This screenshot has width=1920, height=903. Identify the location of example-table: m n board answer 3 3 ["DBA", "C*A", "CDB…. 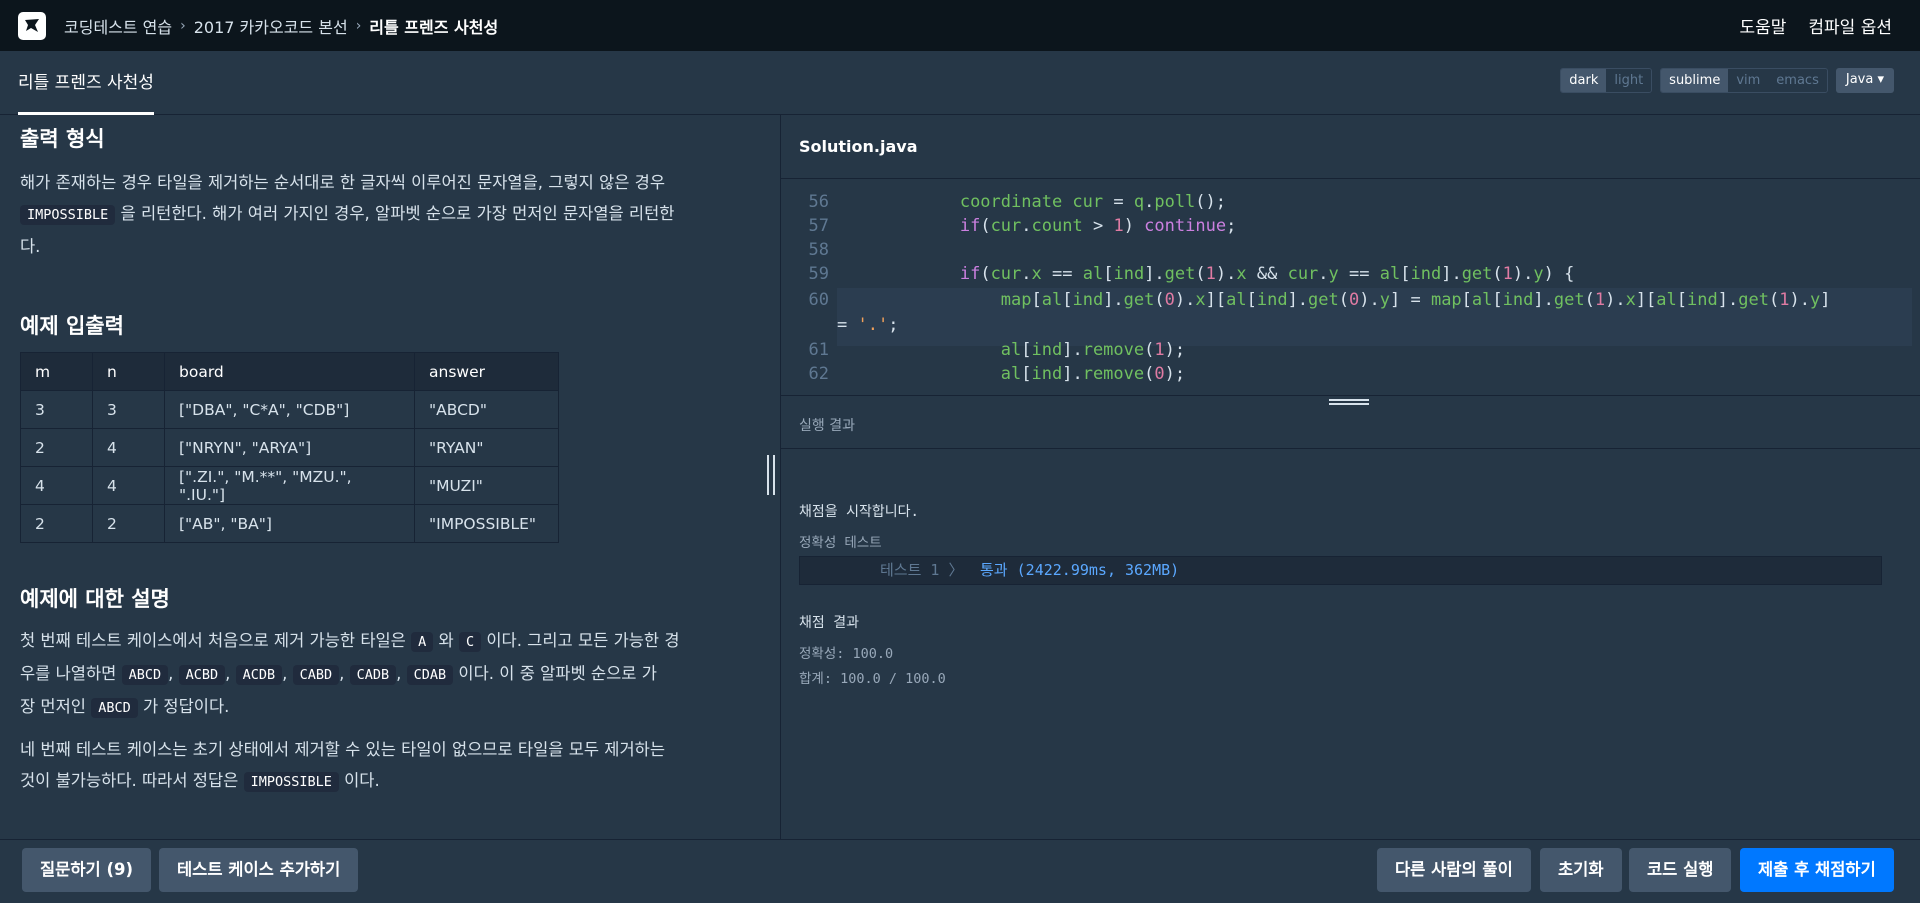
(289, 447).